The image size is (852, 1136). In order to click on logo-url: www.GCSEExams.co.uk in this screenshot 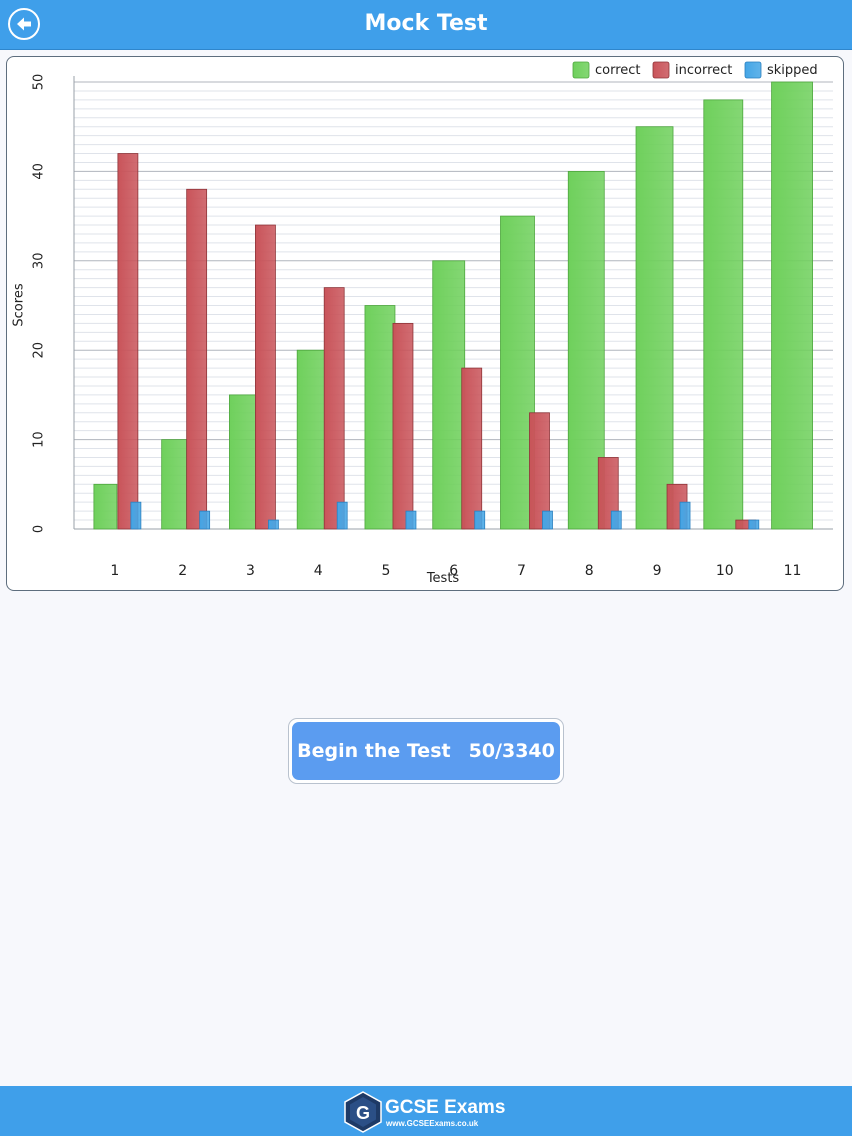, I will do `click(432, 1123)`.